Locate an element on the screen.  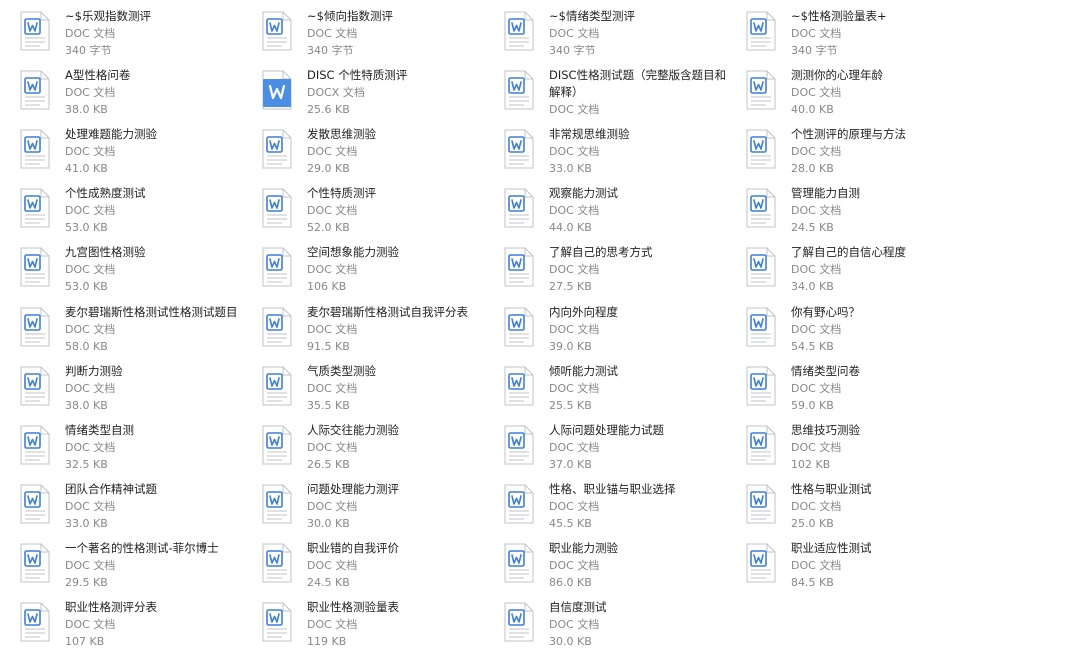
file-item: 性格、职业锚与职业选择 DOC 文档 45.5 KB is located at coordinates (604, 506).